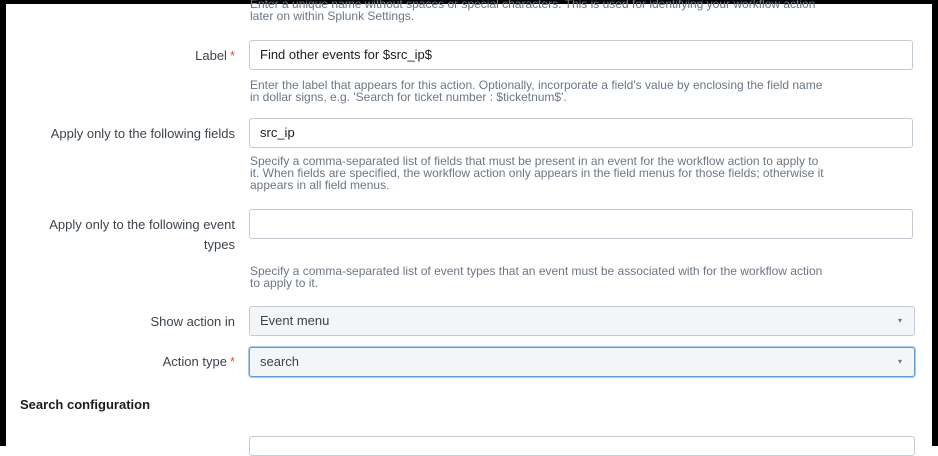 The height and width of the screenshot is (456, 938). I want to click on search-configuration-heading: Search configuration, so click(85, 404).